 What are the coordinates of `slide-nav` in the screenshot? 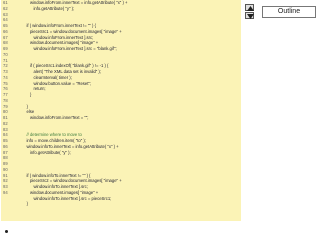 It's located at (251, 12).